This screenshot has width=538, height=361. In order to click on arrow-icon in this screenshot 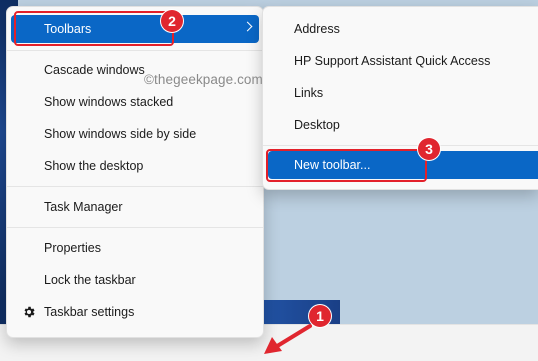, I will do `click(288, 339)`.